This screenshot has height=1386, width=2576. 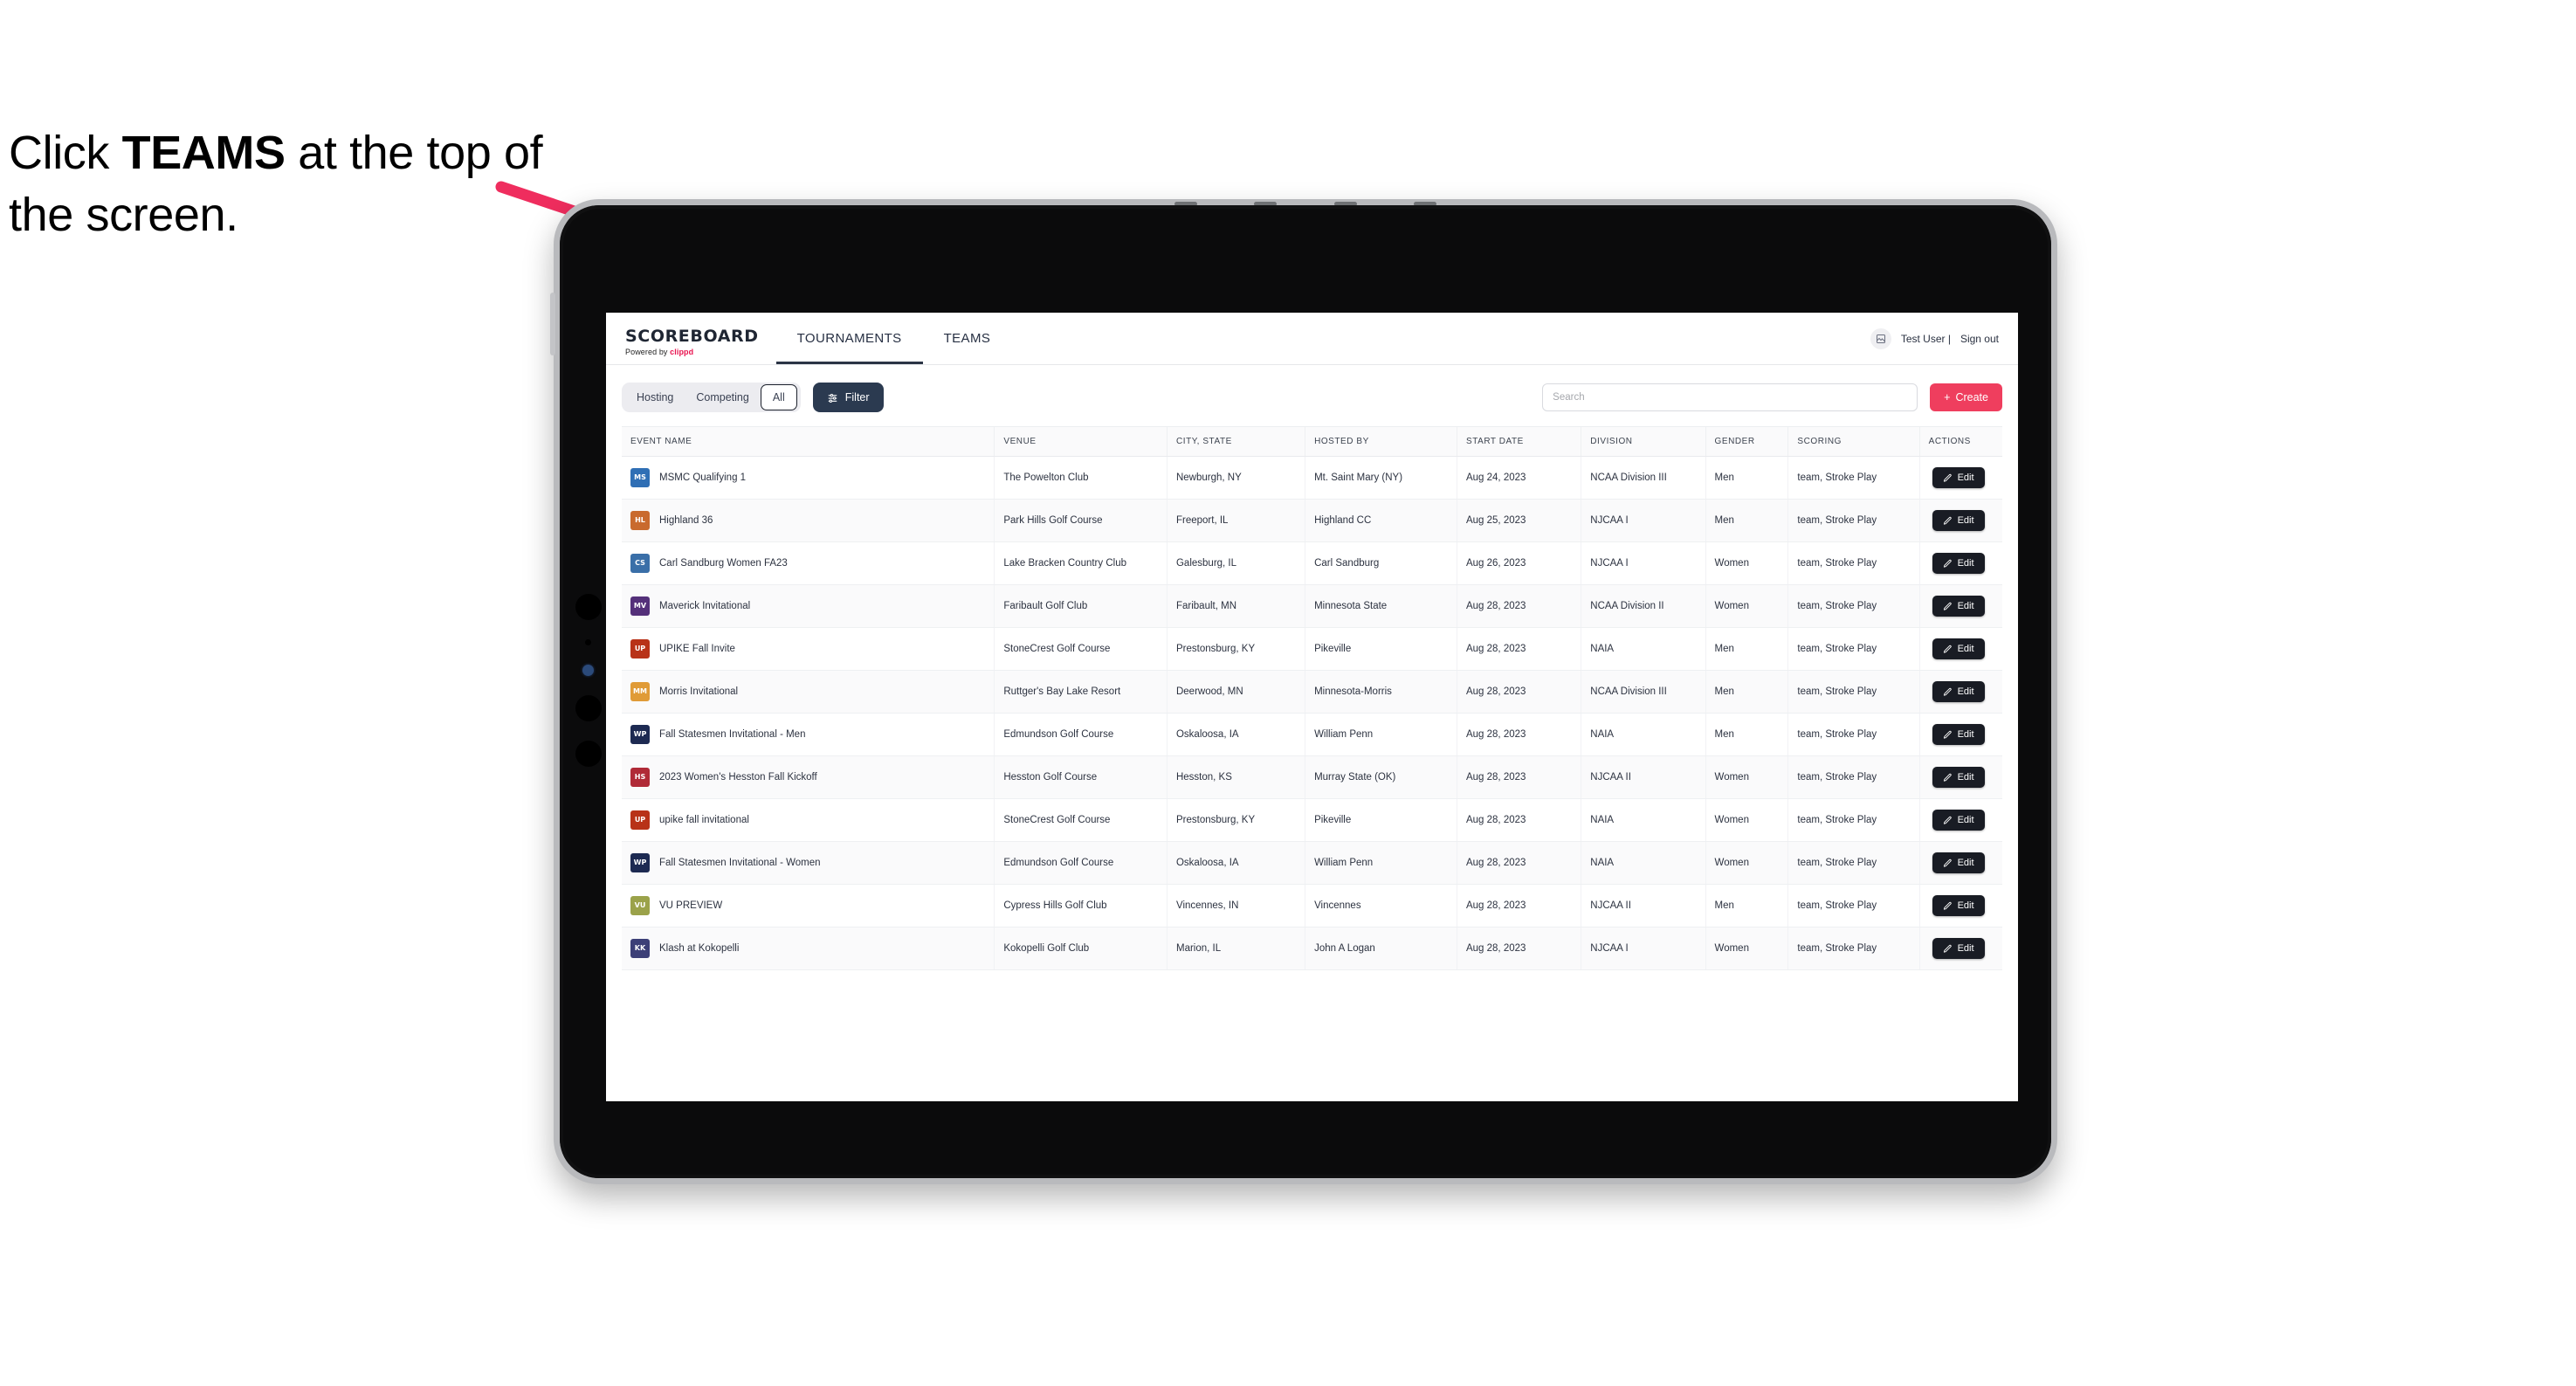 What do you see at coordinates (1925, 338) in the screenshot?
I see `username-label: Test User |` at bounding box center [1925, 338].